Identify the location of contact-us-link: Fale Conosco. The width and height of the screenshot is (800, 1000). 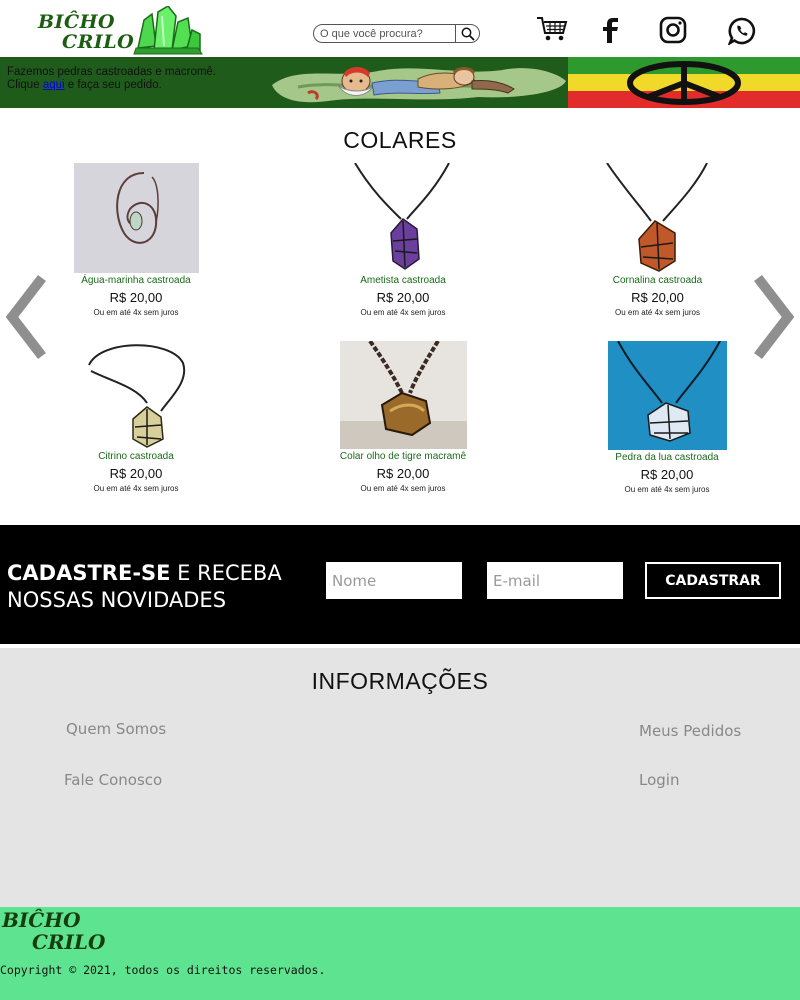
(113, 780).